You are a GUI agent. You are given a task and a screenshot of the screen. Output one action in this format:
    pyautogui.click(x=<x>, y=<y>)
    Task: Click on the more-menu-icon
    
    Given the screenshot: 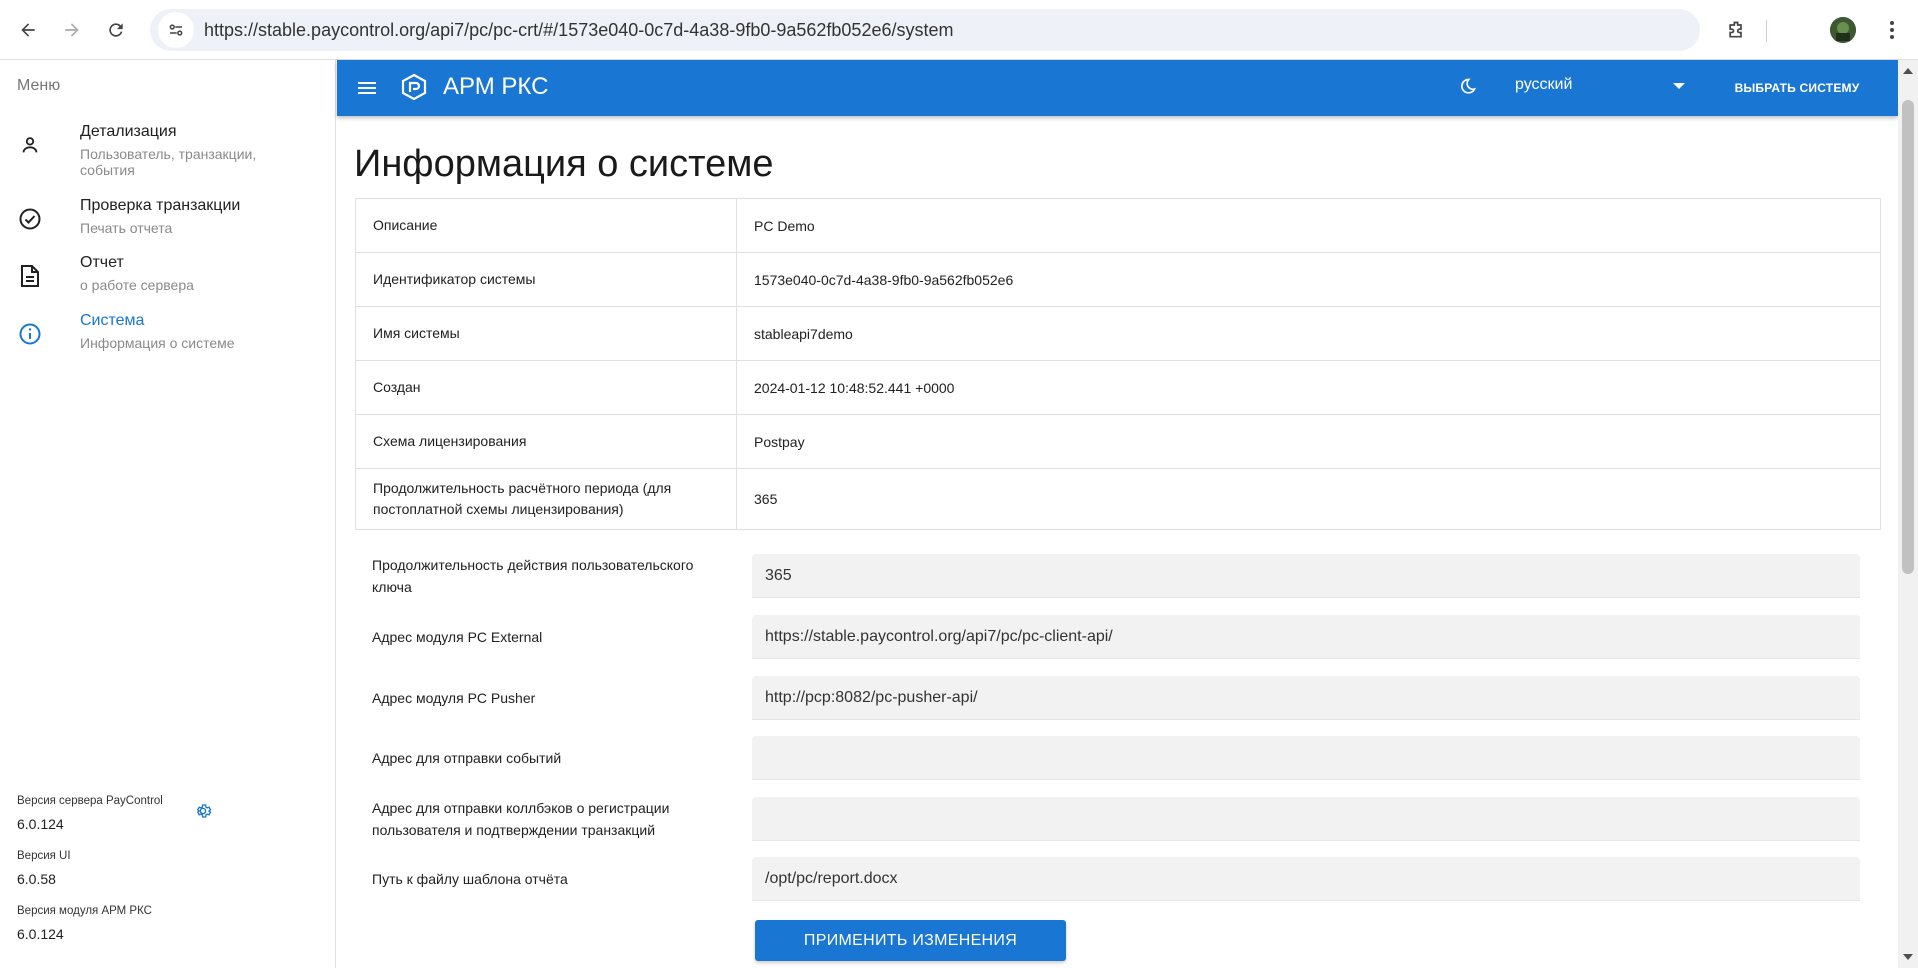 What is the action you would take?
    pyautogui.click(x=1892, y=30)
    